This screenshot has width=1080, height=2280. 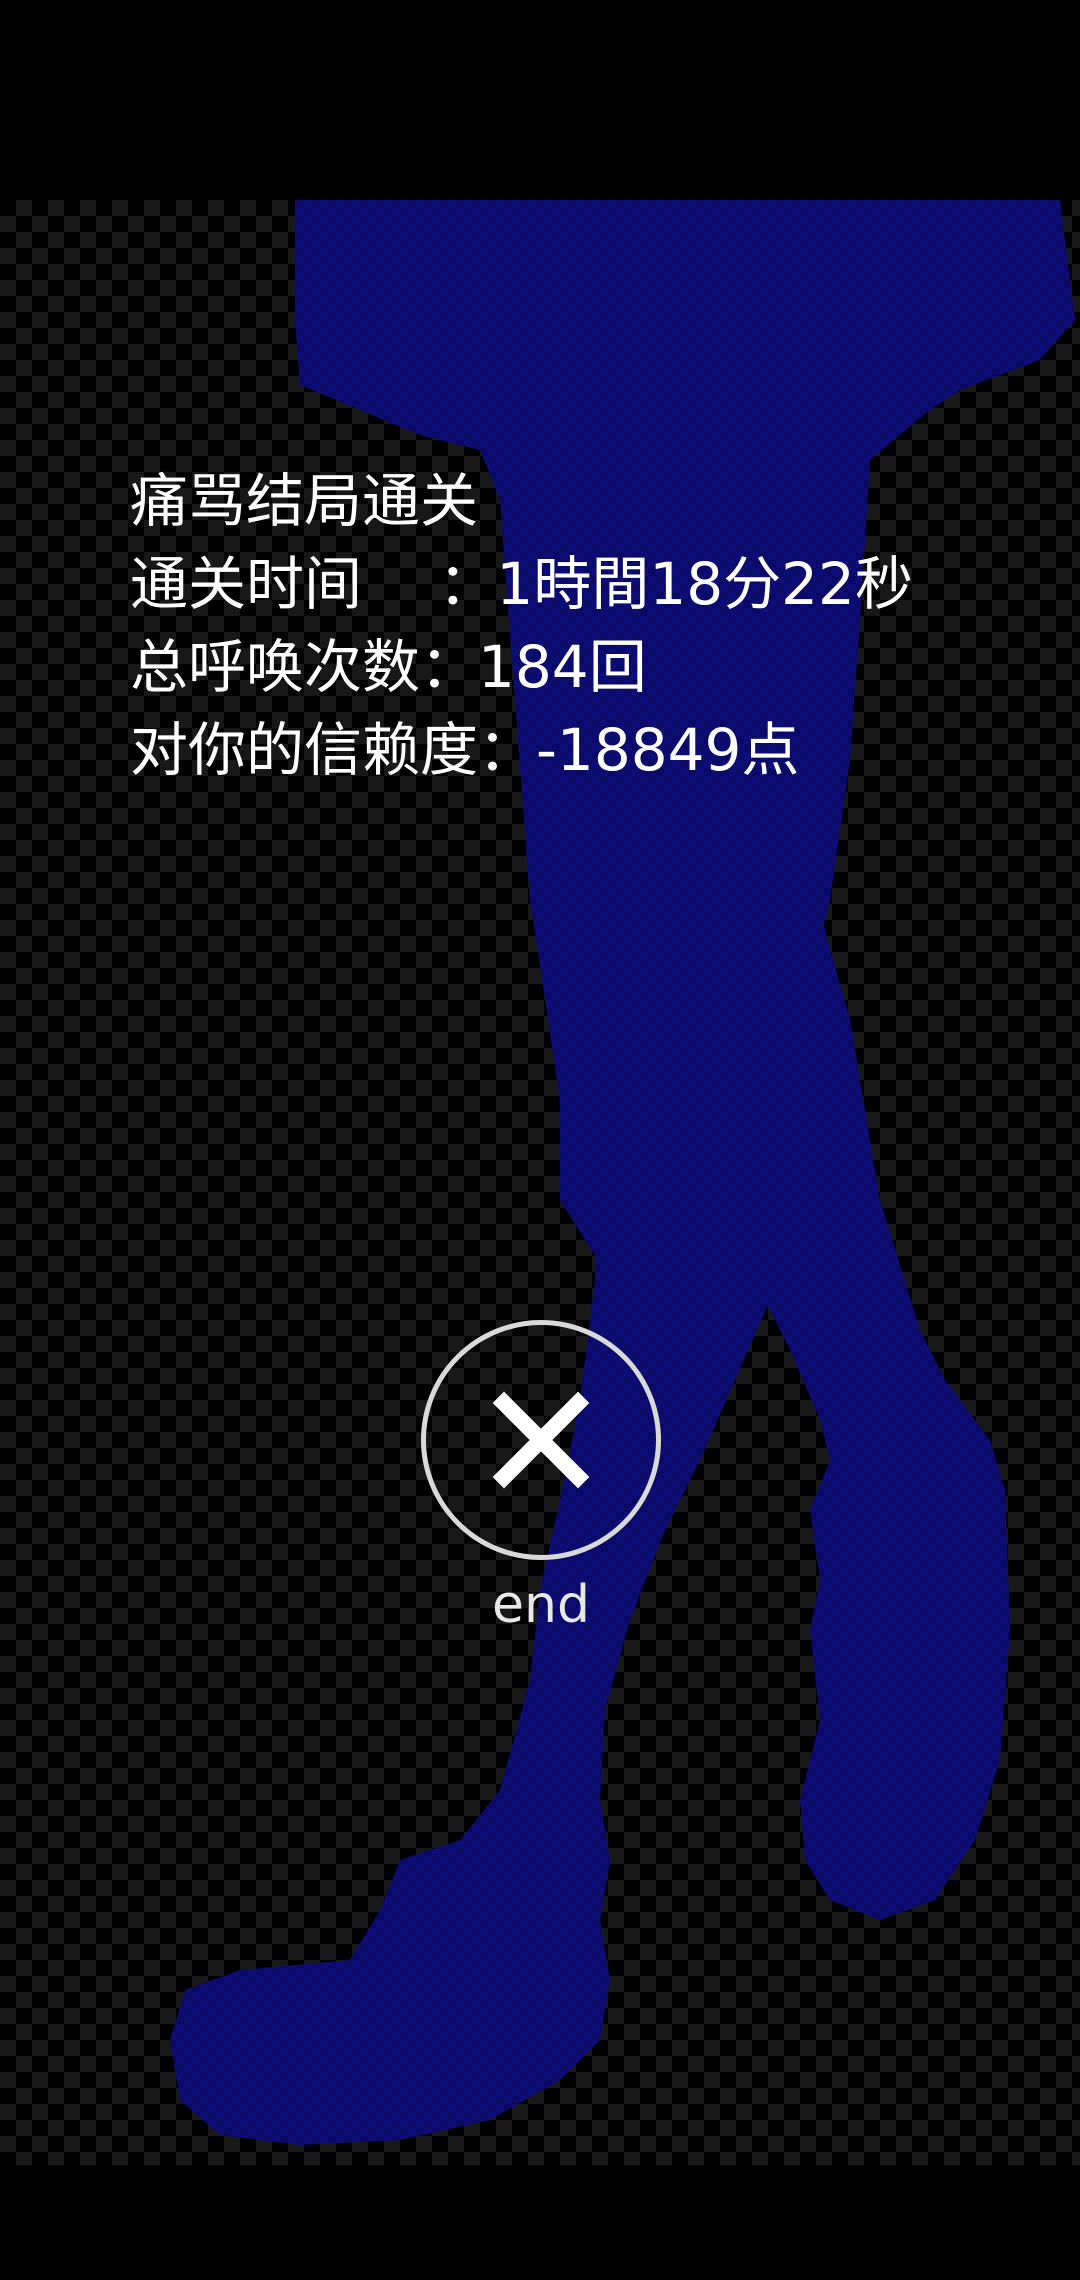 I want to click on clear-time: 通关时间 ：1時間18分22秒, so click(x=521, y=584).